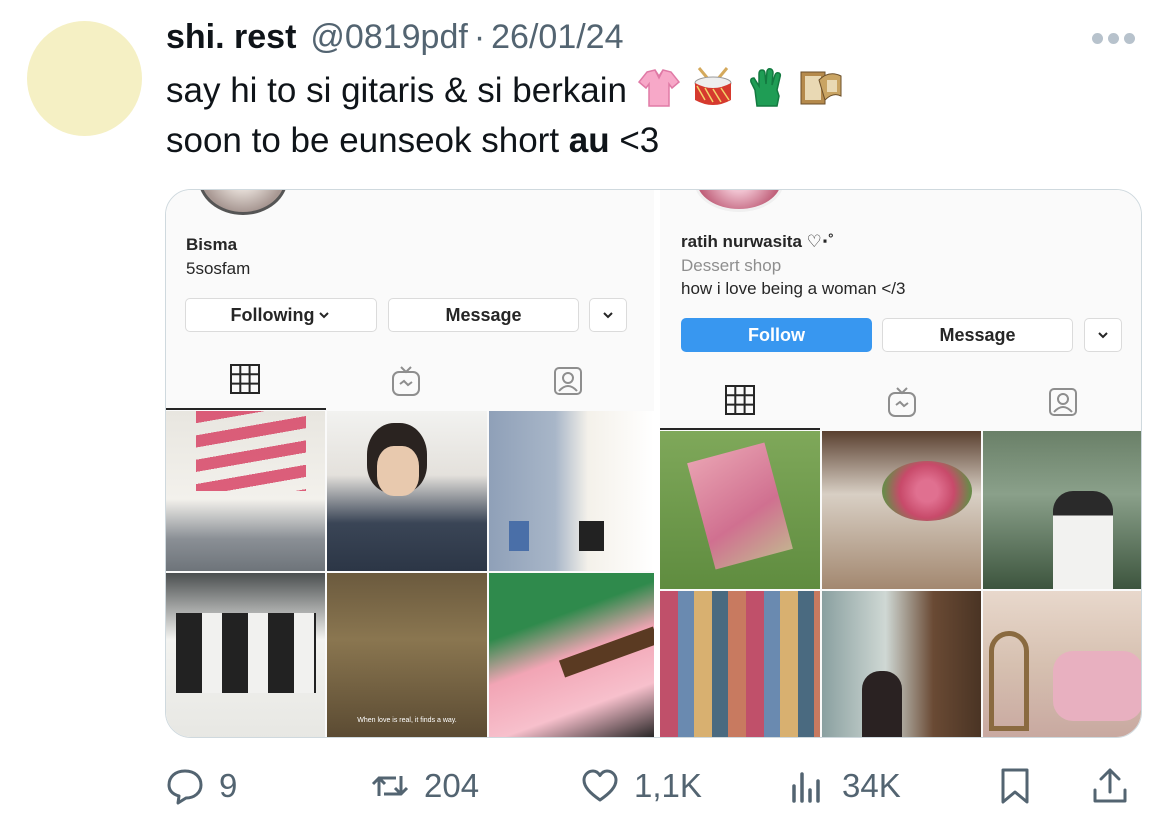 This screenshot has height=814, width=1170. What do you see at coordinates (713, 86) in the screenshot?
I see `drum-emoji-icon` at bounding box center [713, 86].